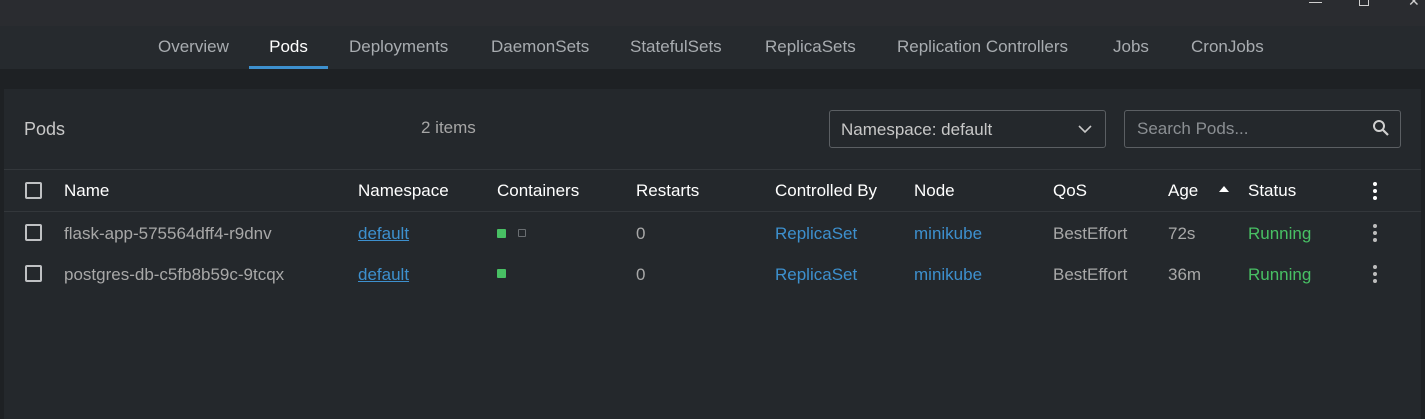  What do you see at coordinates (403, 191) in the screenshot?
I see `column-header-namespace: Namespace` at bounding box center [403, 191].